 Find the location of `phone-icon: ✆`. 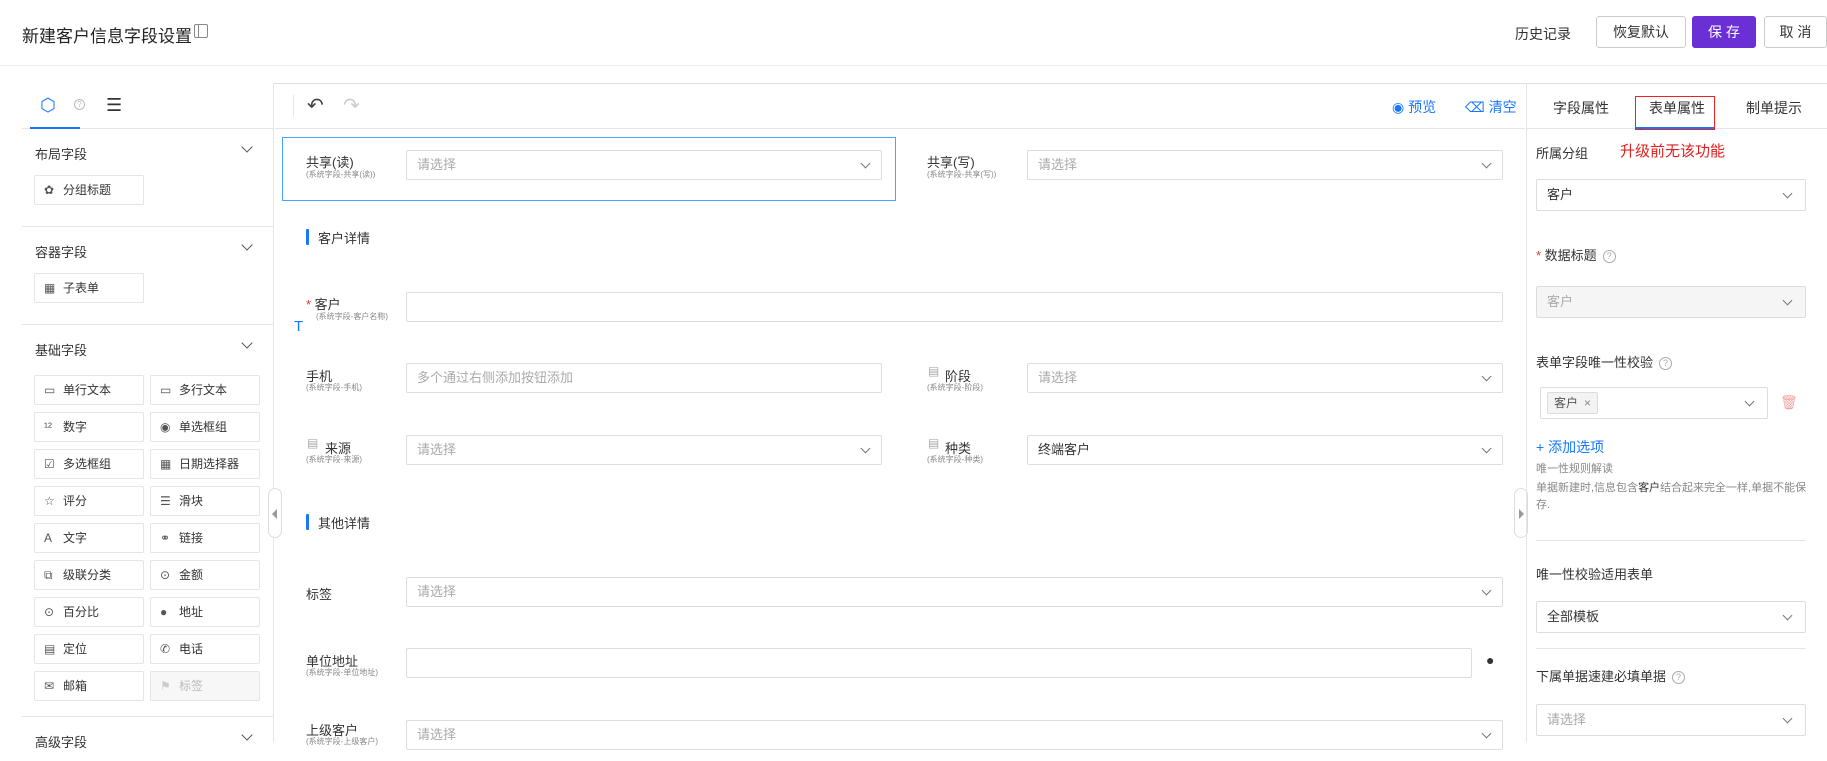

phone-icon: ✆ is located at coordinates (165, 649).